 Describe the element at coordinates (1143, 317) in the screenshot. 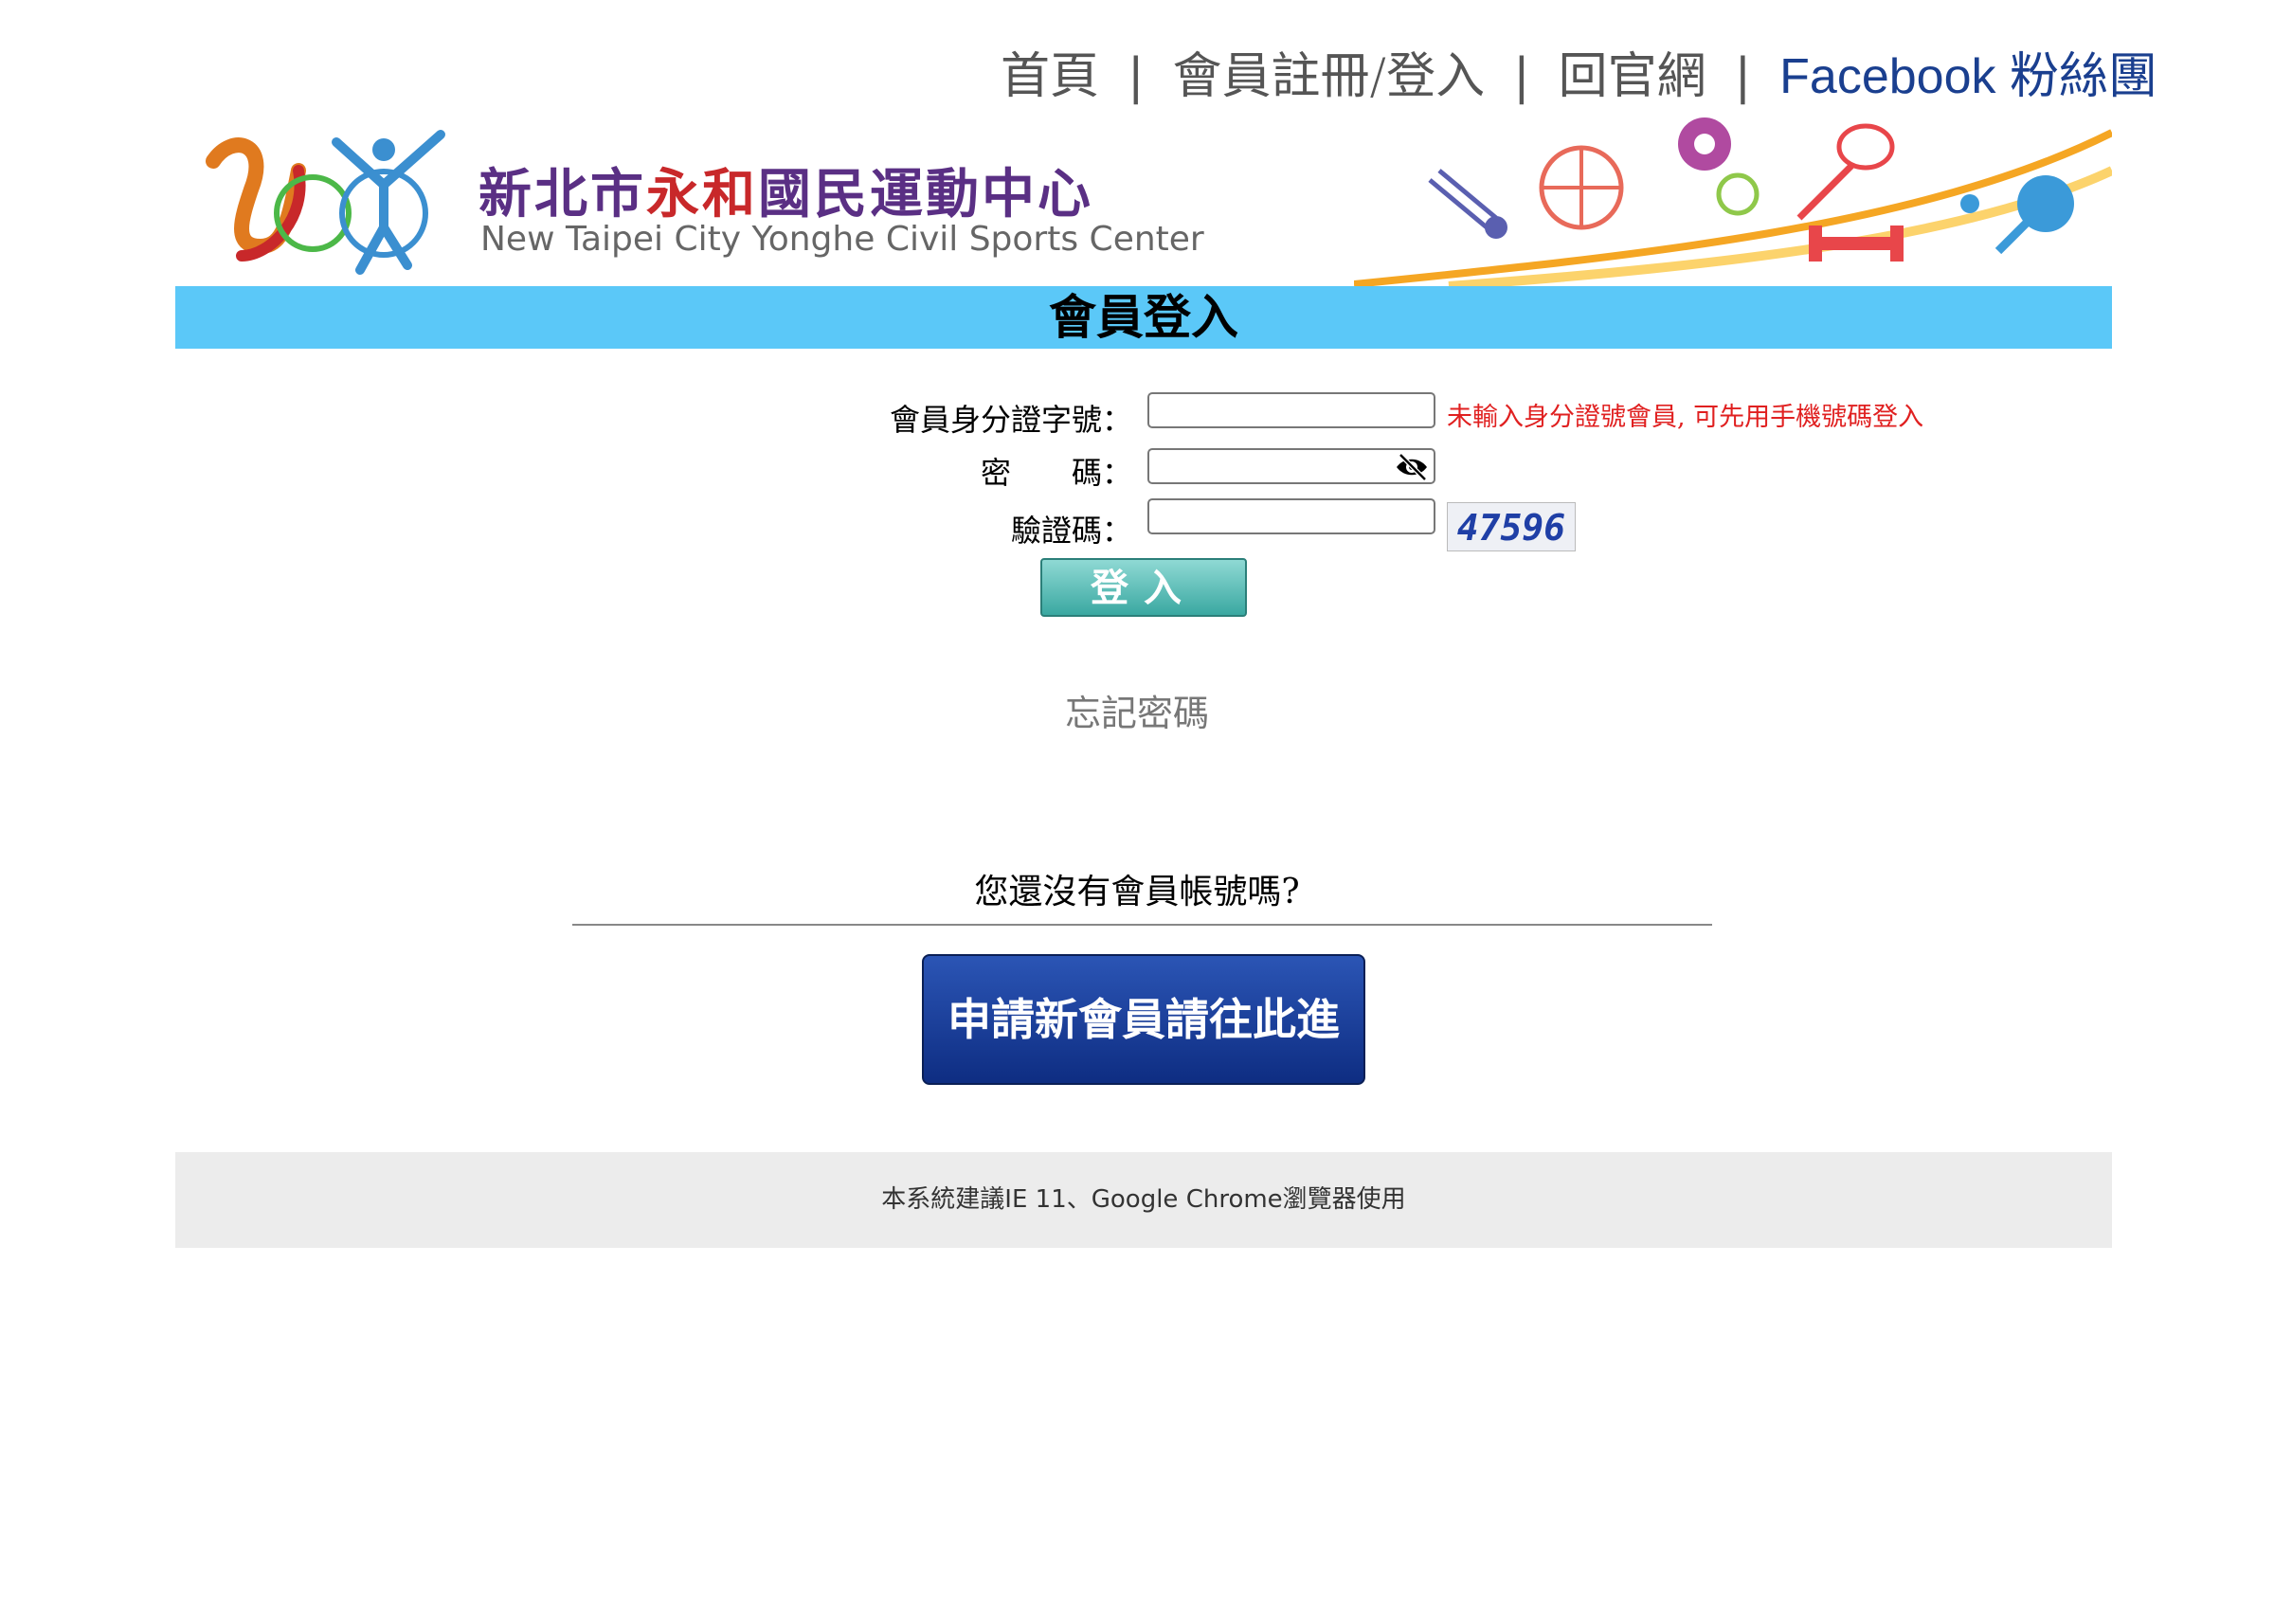

I see `page-title: 會員登入` at that location.